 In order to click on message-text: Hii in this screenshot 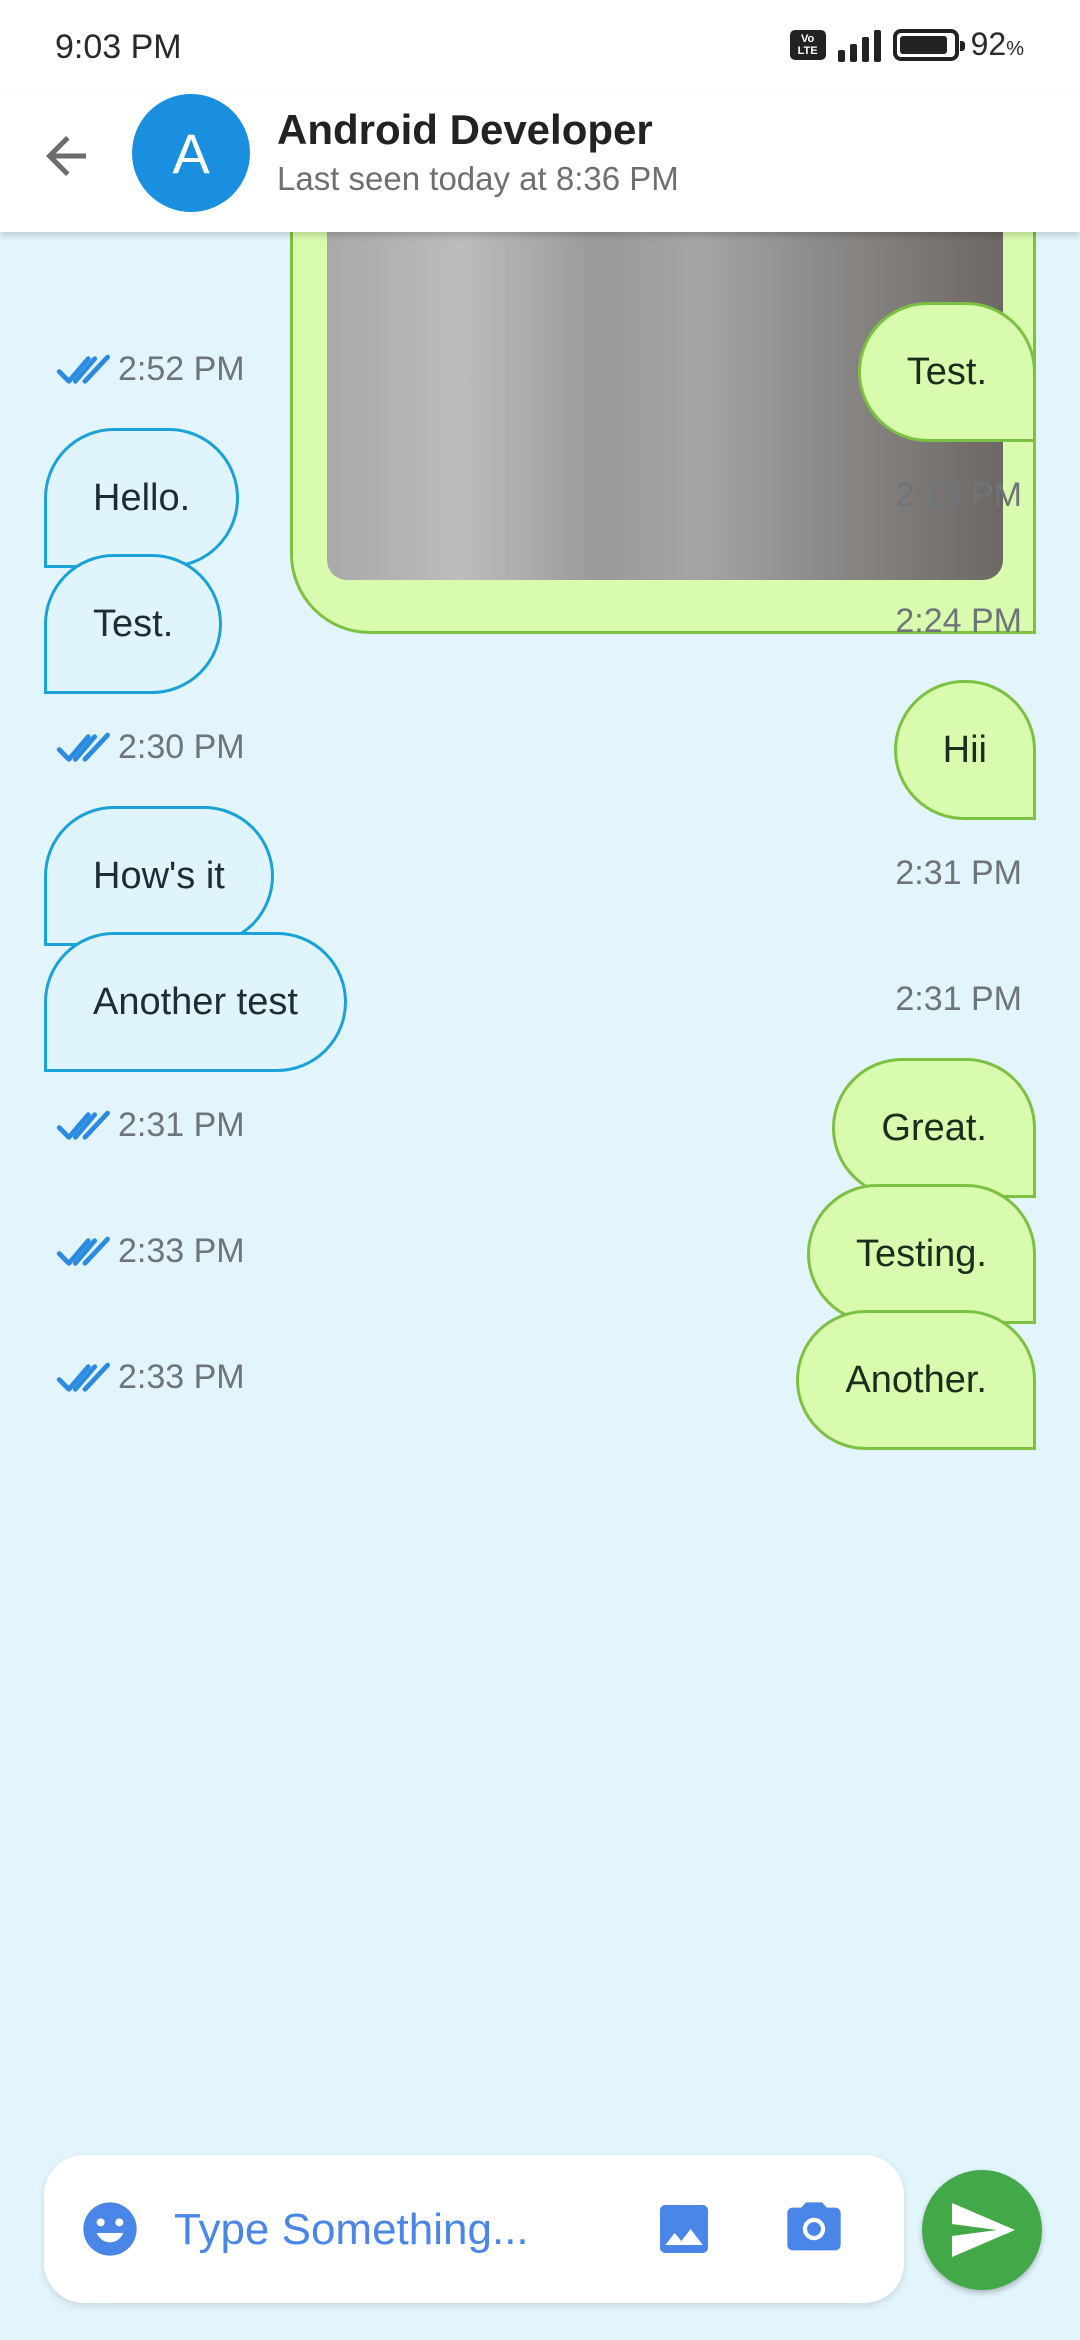, I will do `click(964, 749)`.